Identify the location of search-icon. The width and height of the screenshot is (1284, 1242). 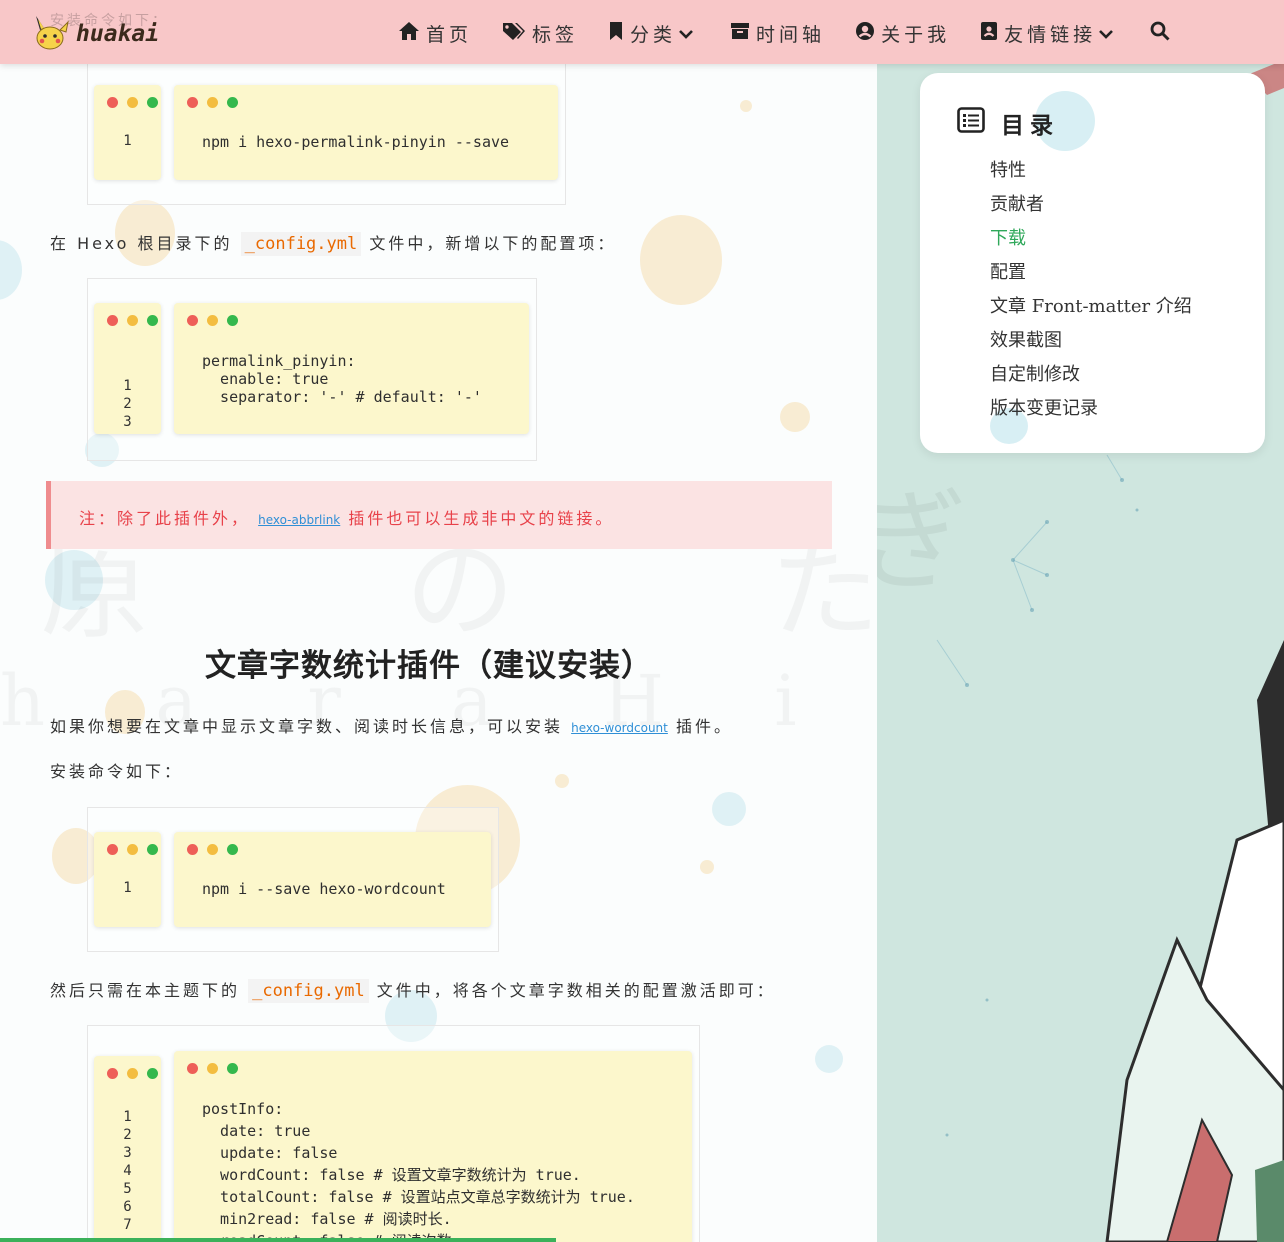
(1163, 33).